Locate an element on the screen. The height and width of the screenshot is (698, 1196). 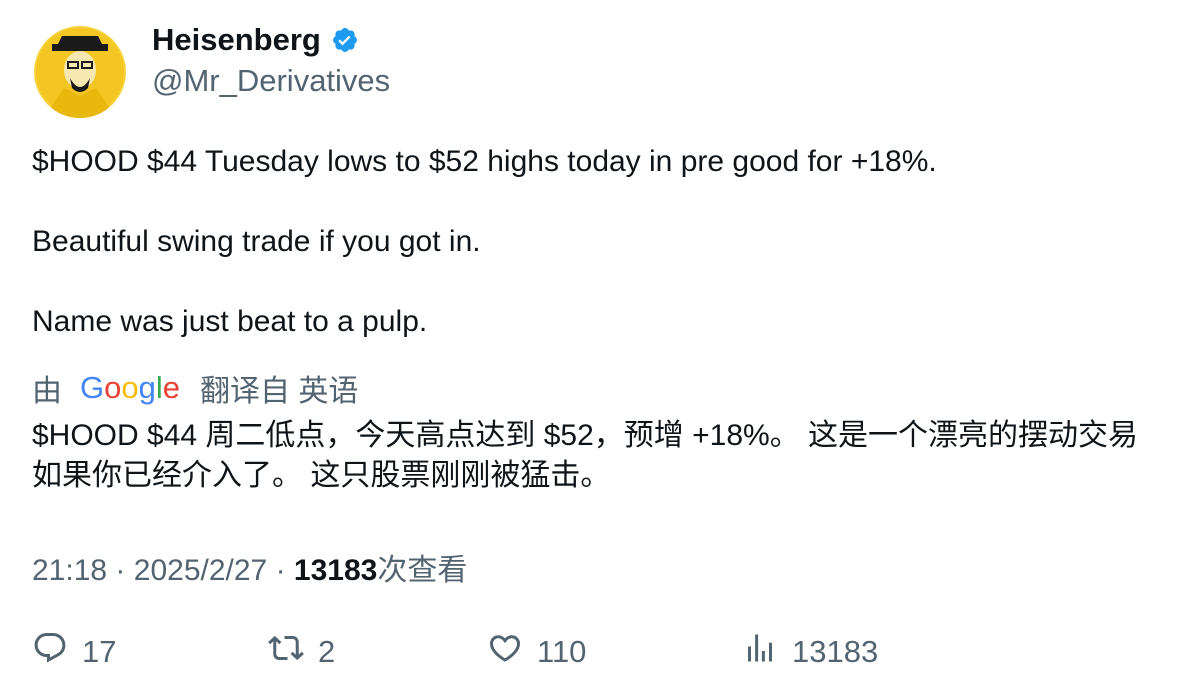
tweet-meta: 21:18 · 2025/2/27 · 13183次查看 is located at coordinates (249, 567).